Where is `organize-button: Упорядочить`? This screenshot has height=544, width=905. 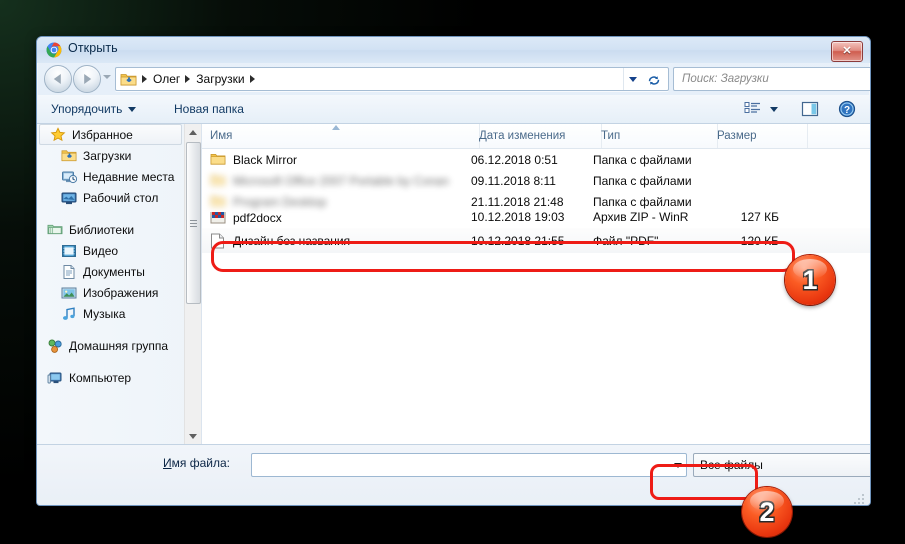 organize-button: Упорядочить is located at coordinates (93, 109).